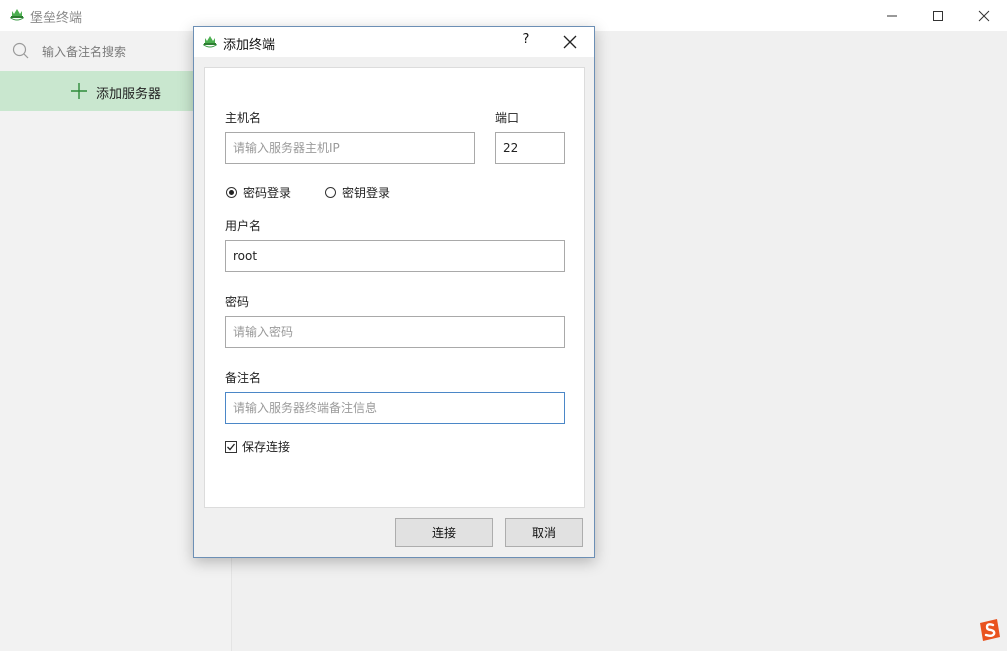  What do you see at coordinates (526, 42) in the screenshot?
I see `help-button: ?` at bounding box center [526, 42].